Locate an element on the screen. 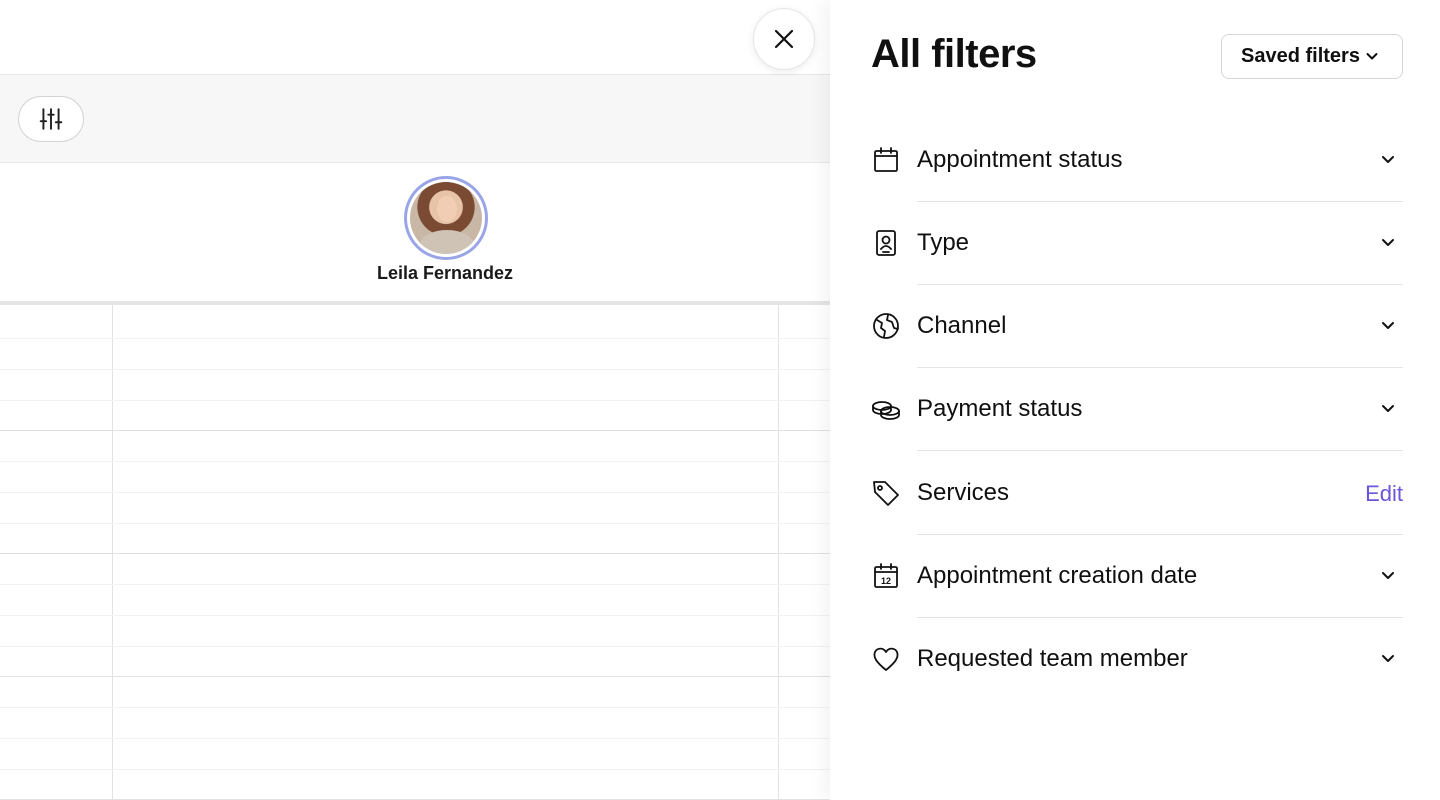  close-button is located at coordinates (784, 39).